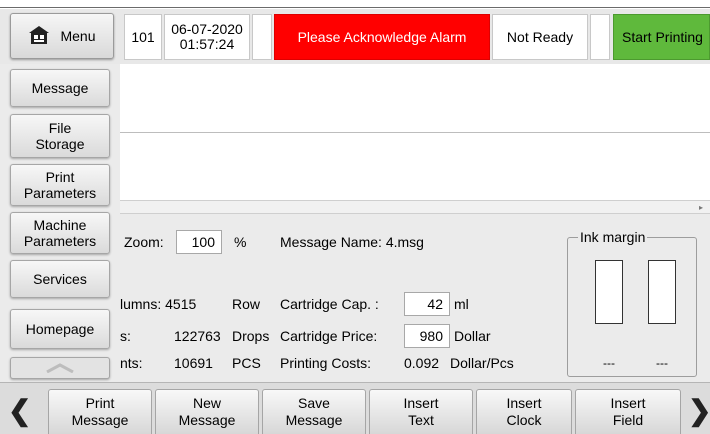 The width and height of the screenshot is (710, 434). I want to click on save-message-label: Save Message, so click(314, 411).